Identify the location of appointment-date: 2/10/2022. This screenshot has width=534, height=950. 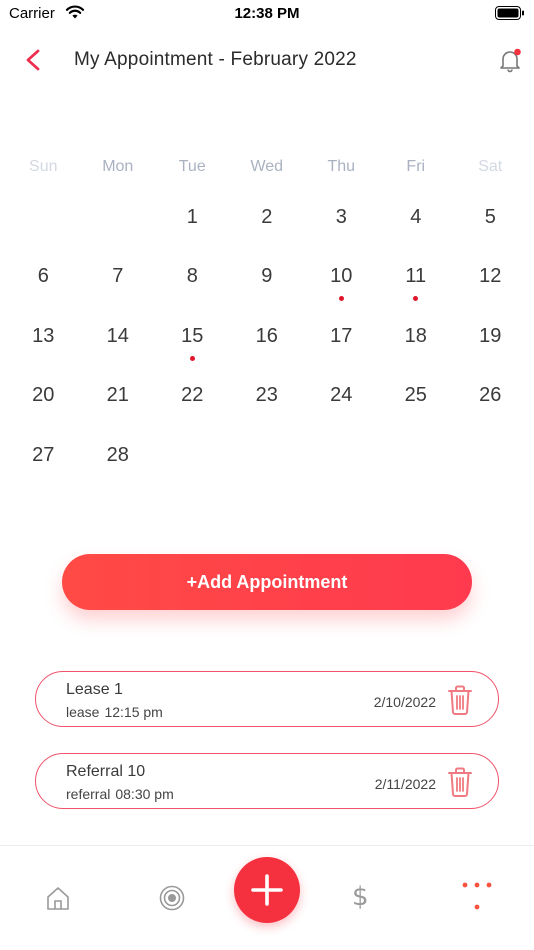
(404, 702).